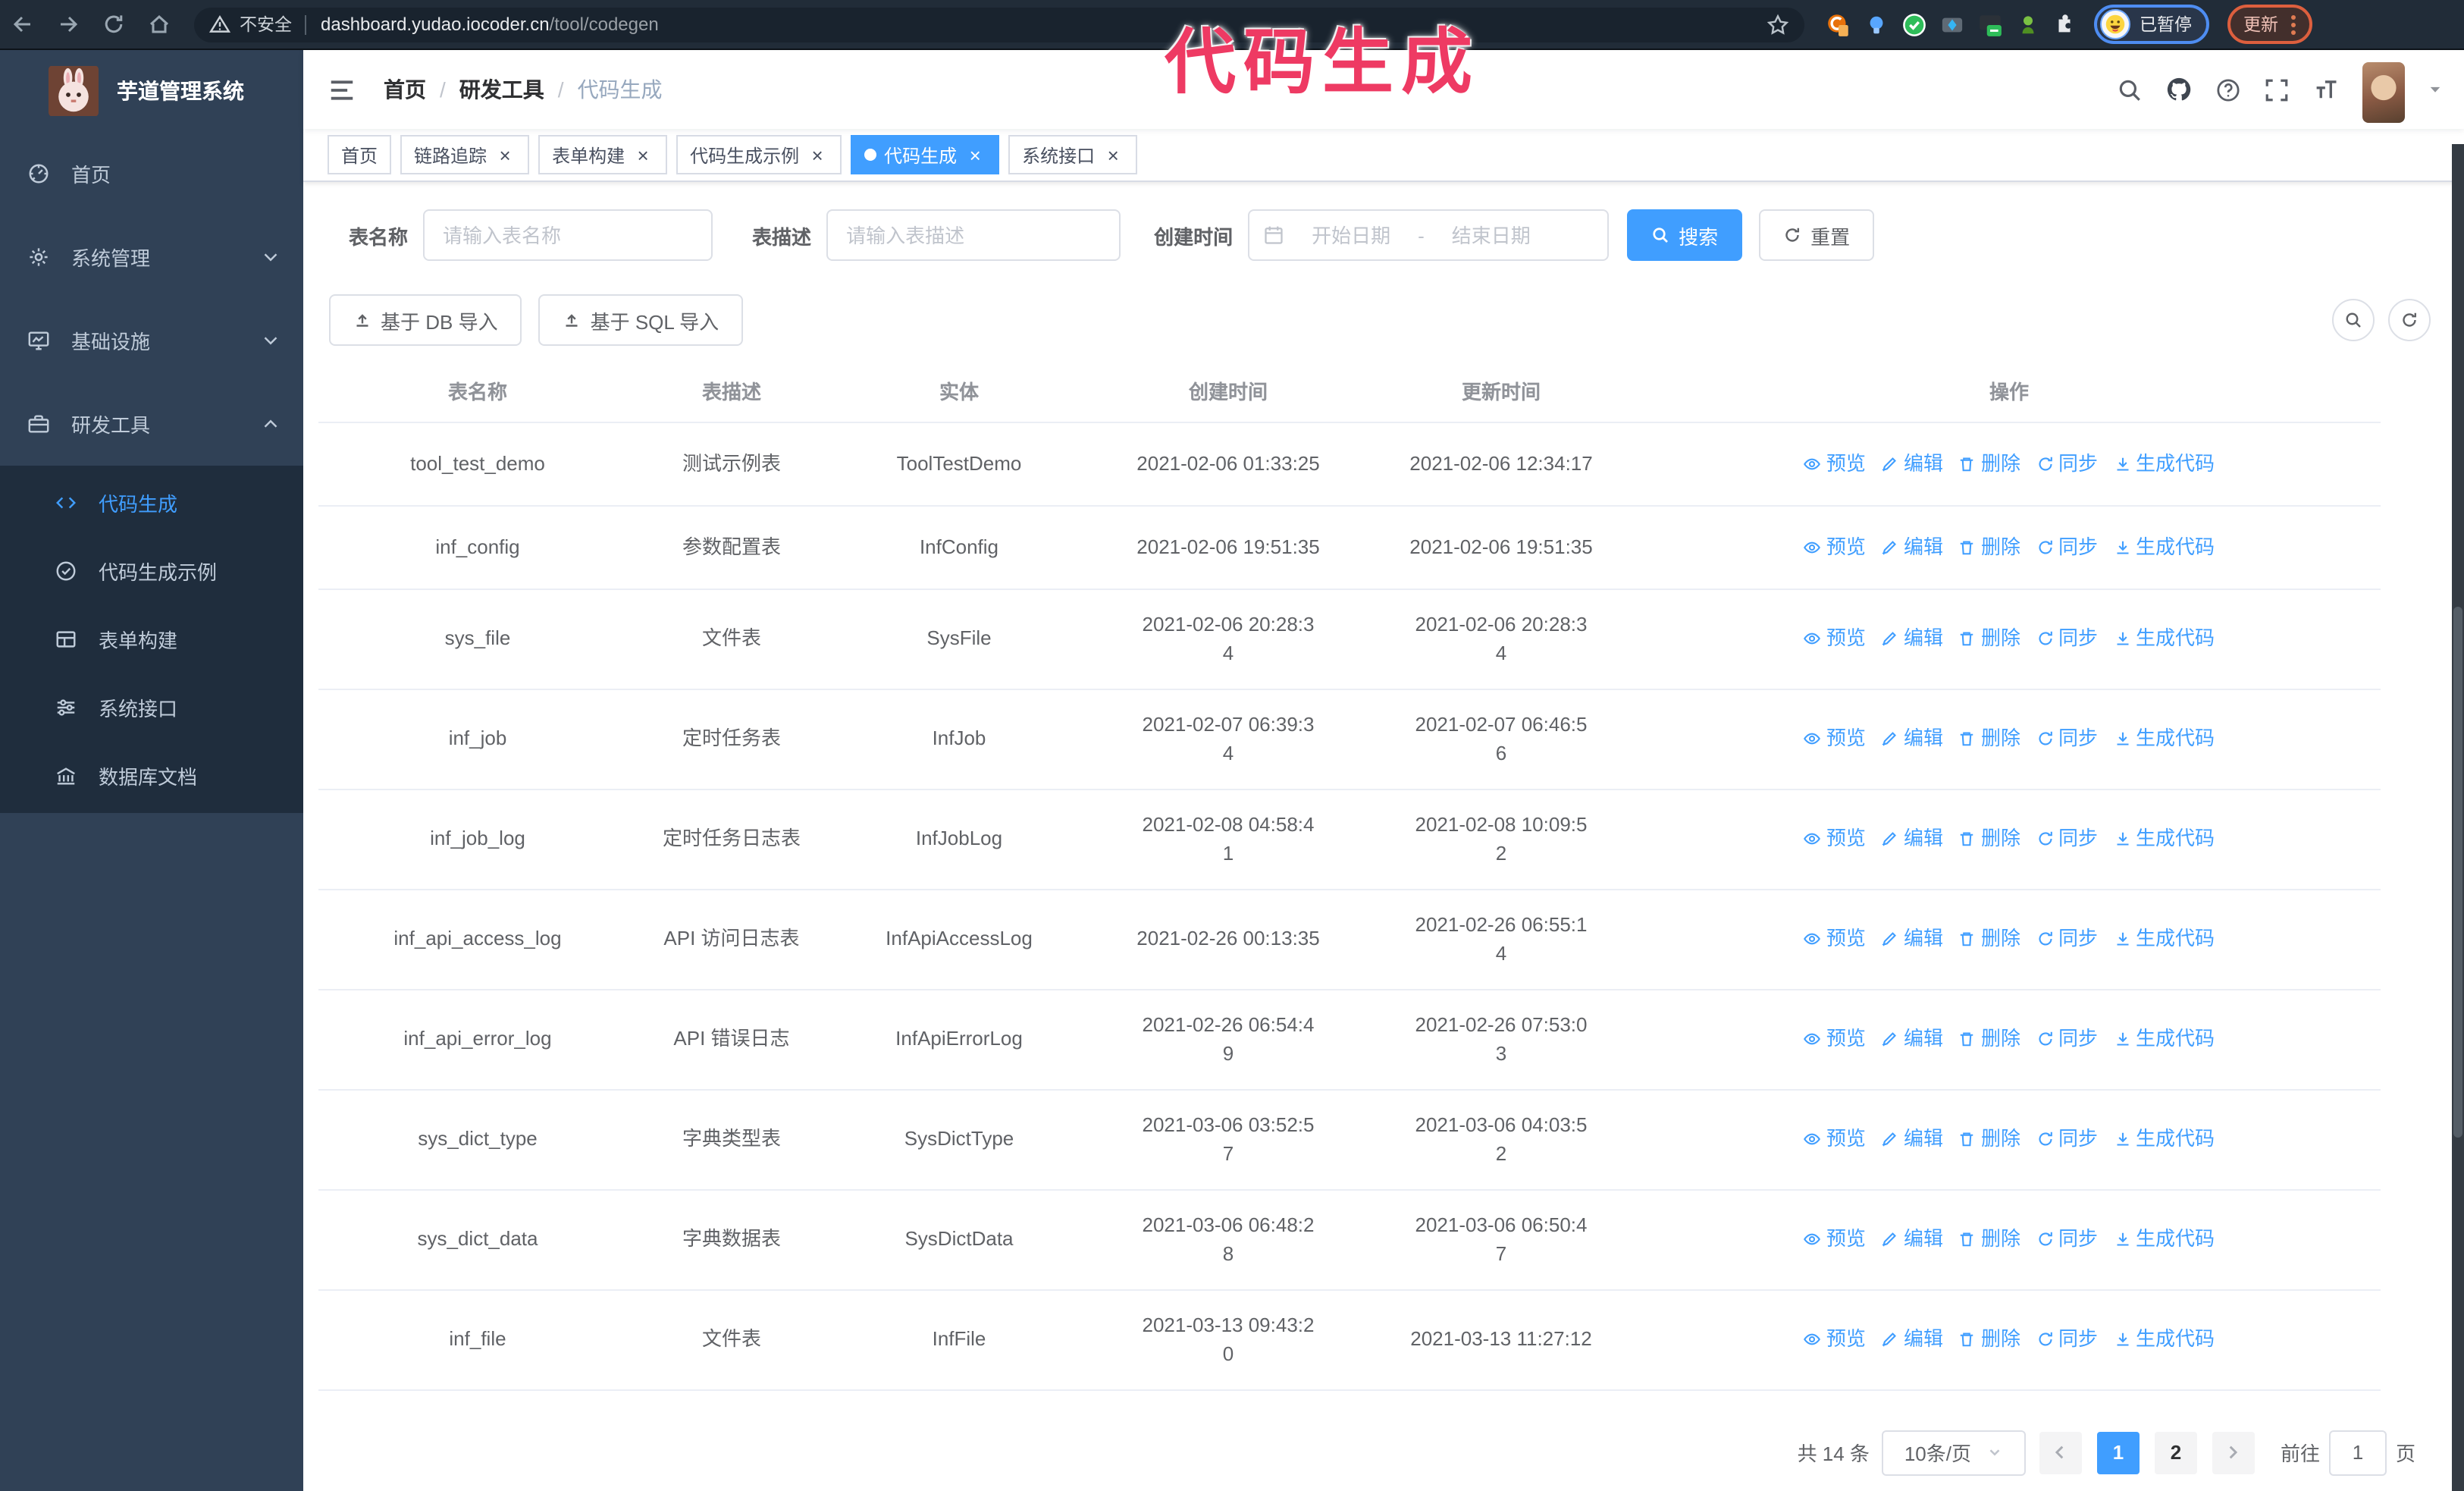 Image resolution: width=2464 pixels, height=1491 pixels. I want to click on extension-on-icon, so click(1990, 24).